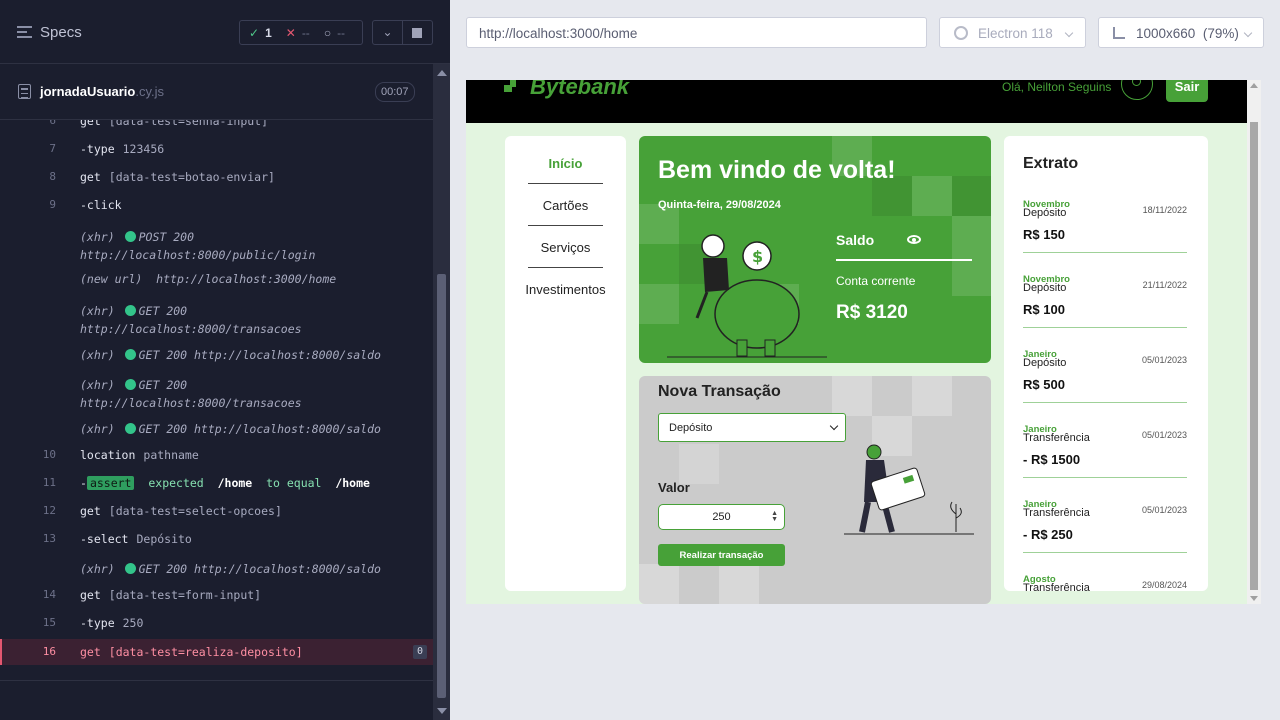 Image resolution: width=1280 pixels, height=720 pixels. Describe the element at coordinates (260, 33) in the screenshot. I see `passed-stat: ✓ 1` at that location.